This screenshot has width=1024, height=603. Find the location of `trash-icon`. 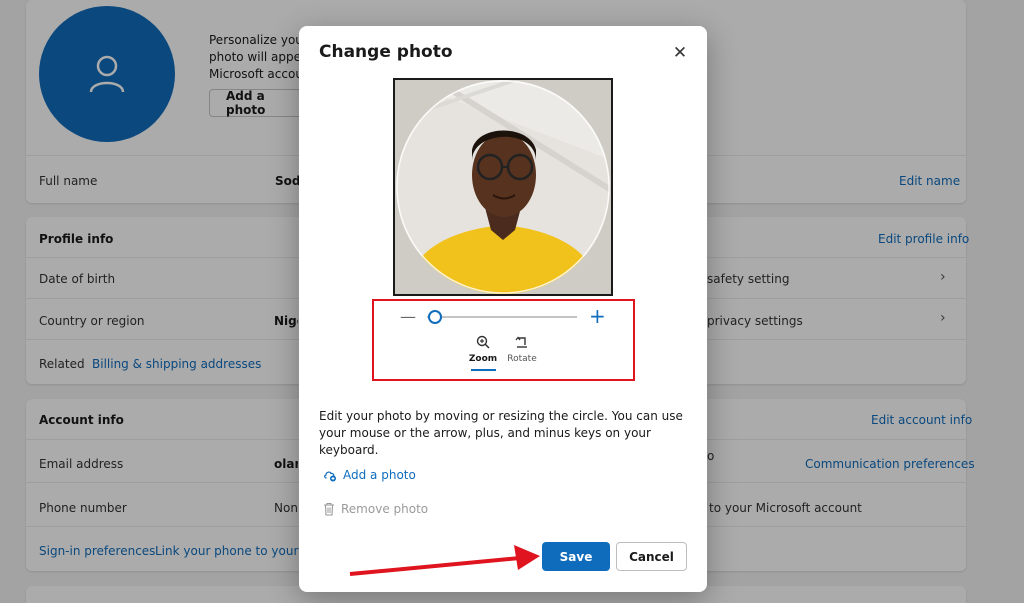

trash-icon is located at coordinates (329, 509).